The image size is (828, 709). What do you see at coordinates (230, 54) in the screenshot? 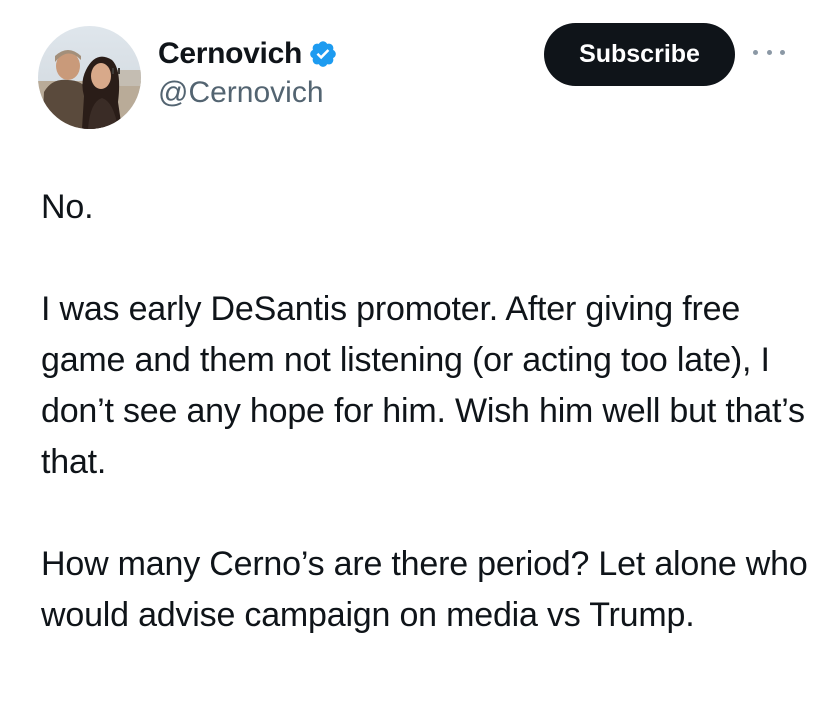
I see `display-name: Cernovich` at bounding box center [230, 54].